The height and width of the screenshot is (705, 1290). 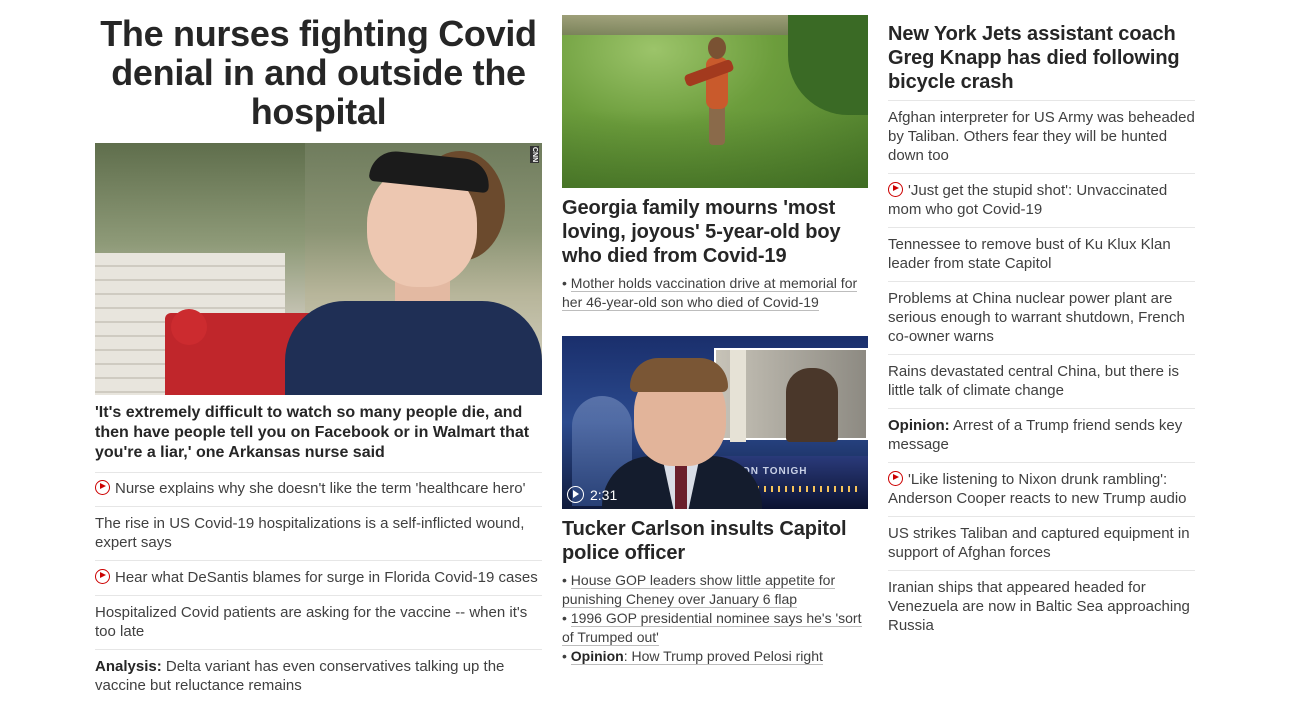 What do you see at coordinates (189, 327) in the screenshot?
I see `chair-knob` at bounding box center [189, 327].